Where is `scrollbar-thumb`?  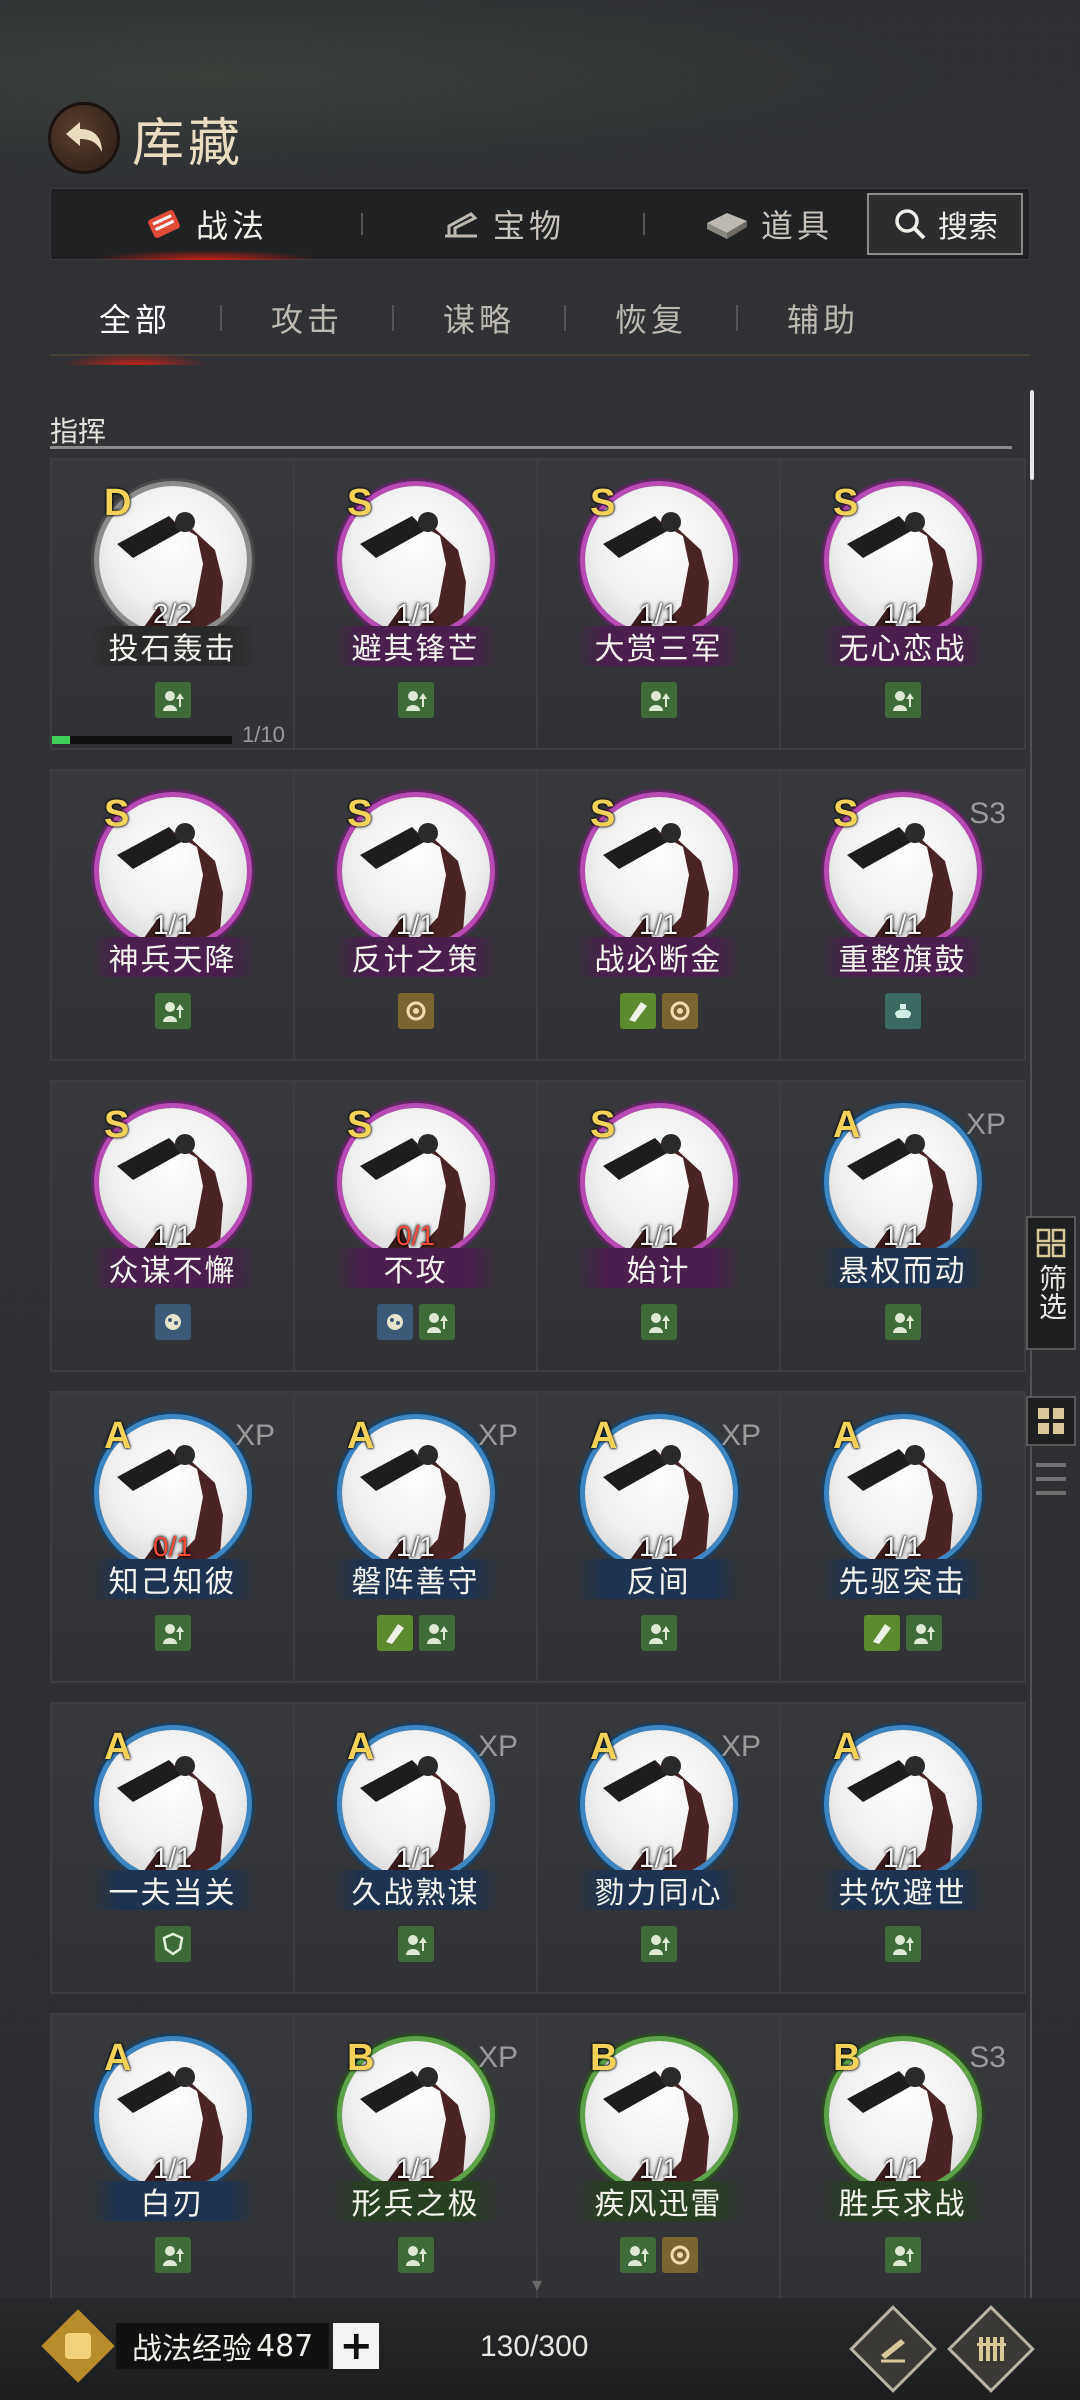 scrollbar-thumb is located at coordinates (1032, 435).